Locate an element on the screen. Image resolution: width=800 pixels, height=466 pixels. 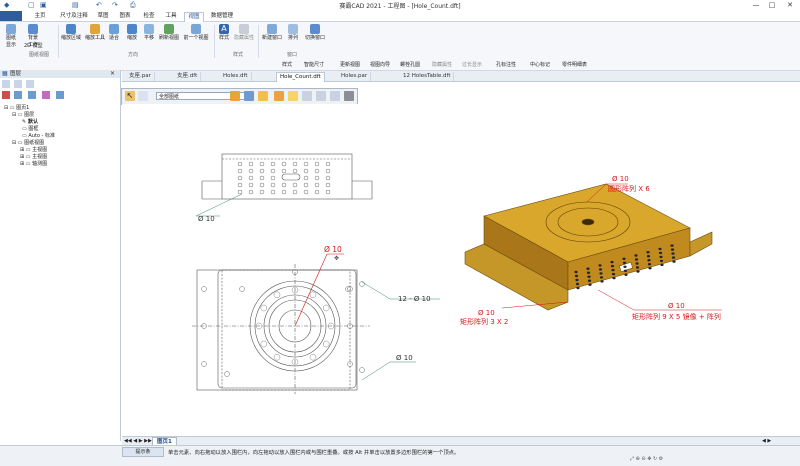
tree-item-auto-standard: ▭ Auto - 标准 is located at coordinates (38, 135).